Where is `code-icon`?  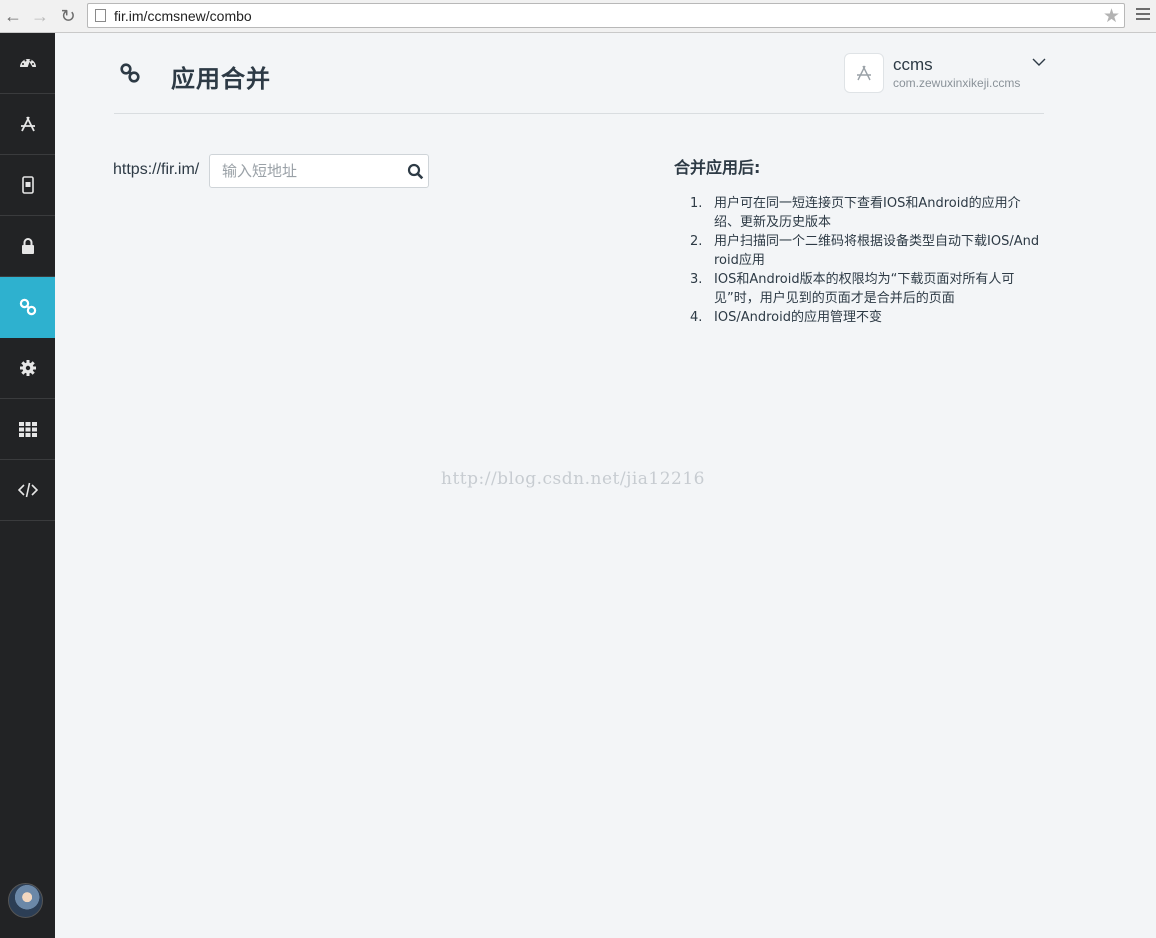
code-icon is located at coordinates (27, 490).